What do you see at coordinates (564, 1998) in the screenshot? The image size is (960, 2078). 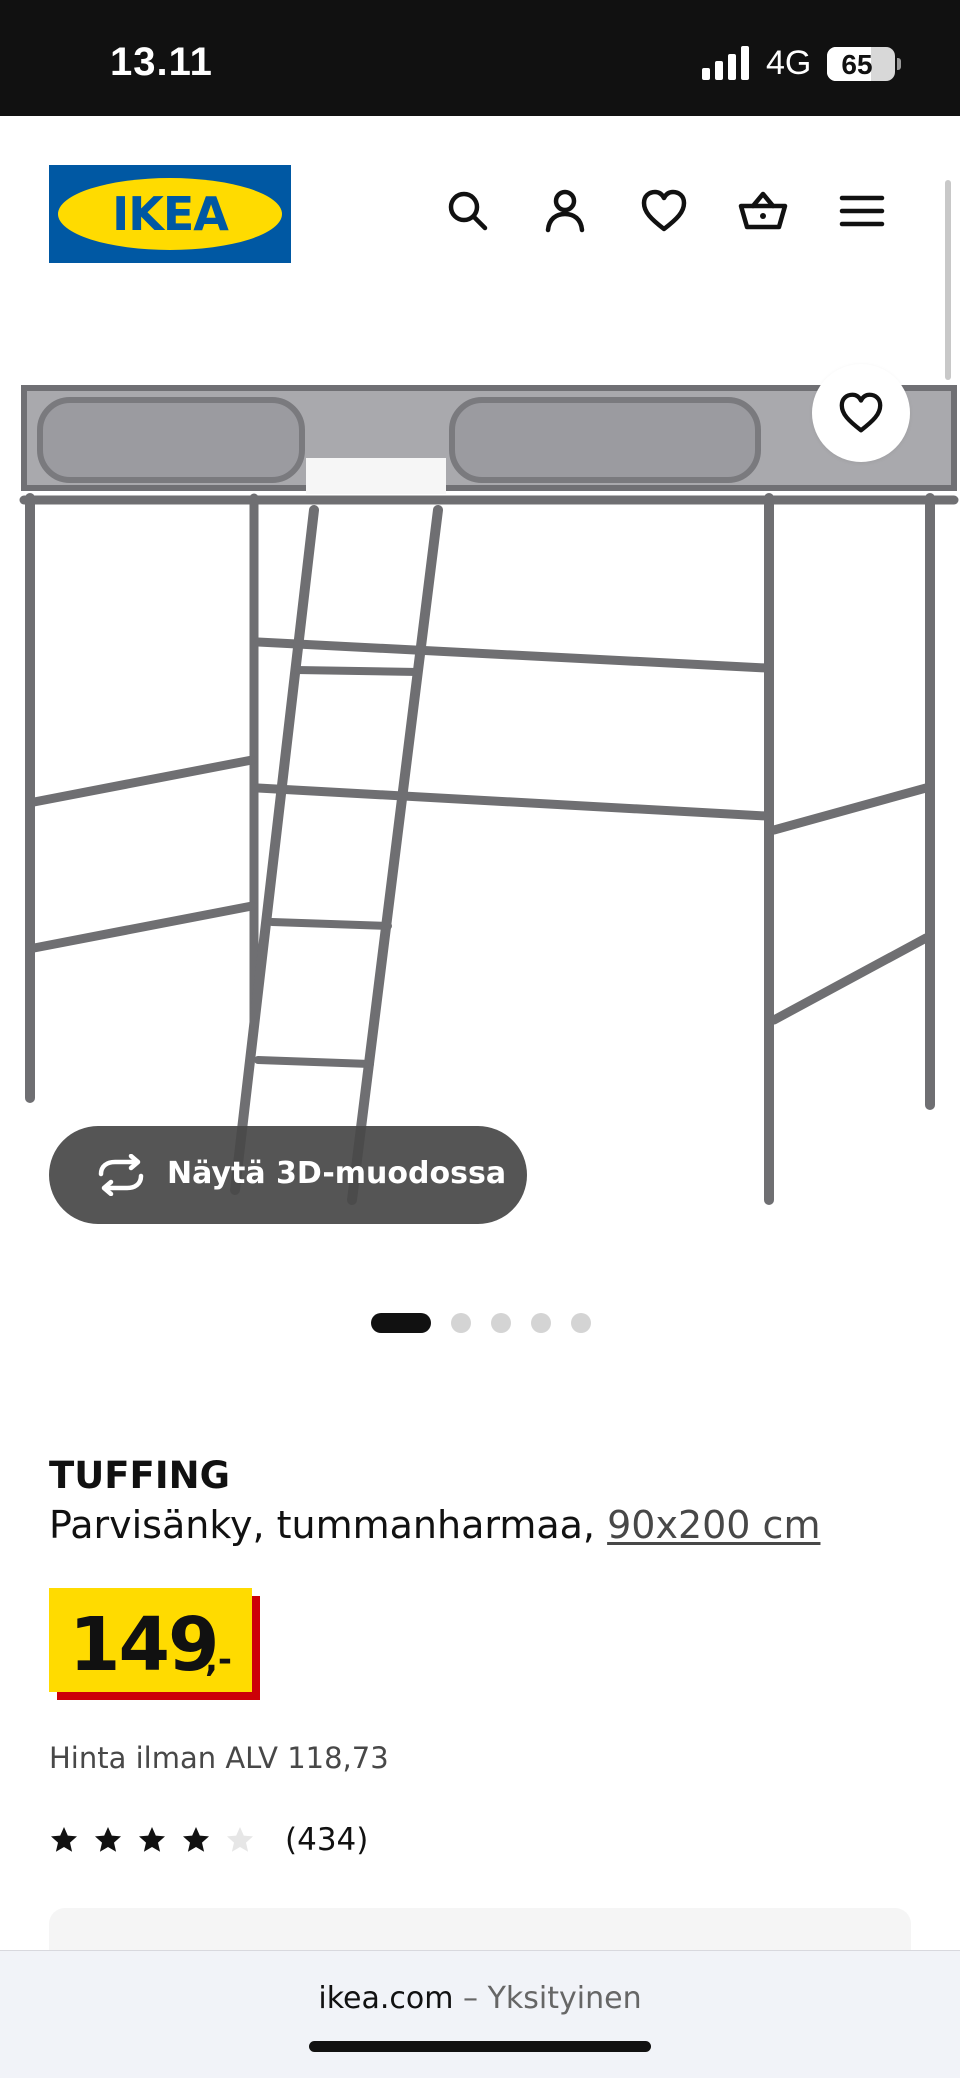 I see `private-mode-label: Yksityinen` at bounding box center [564, 1998].